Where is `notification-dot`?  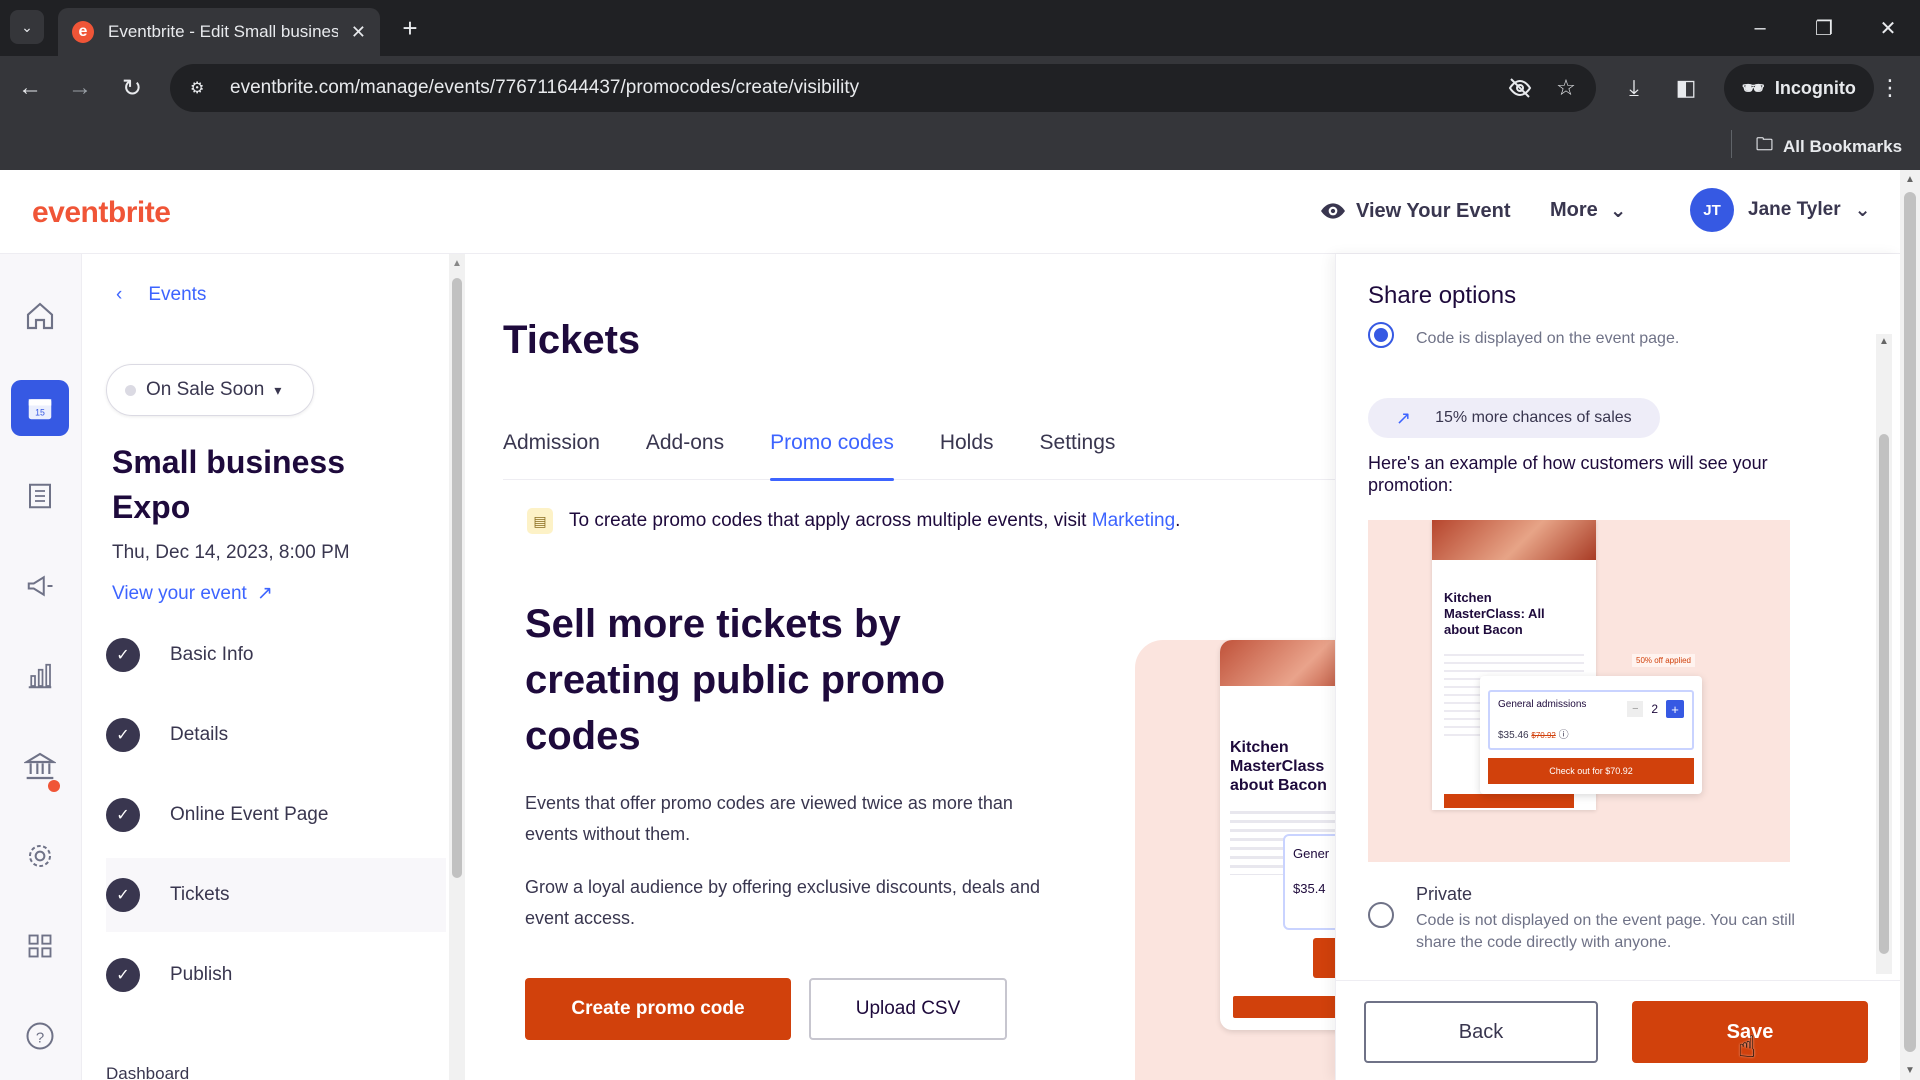 notification-dot is located at coordinates (54, 786).